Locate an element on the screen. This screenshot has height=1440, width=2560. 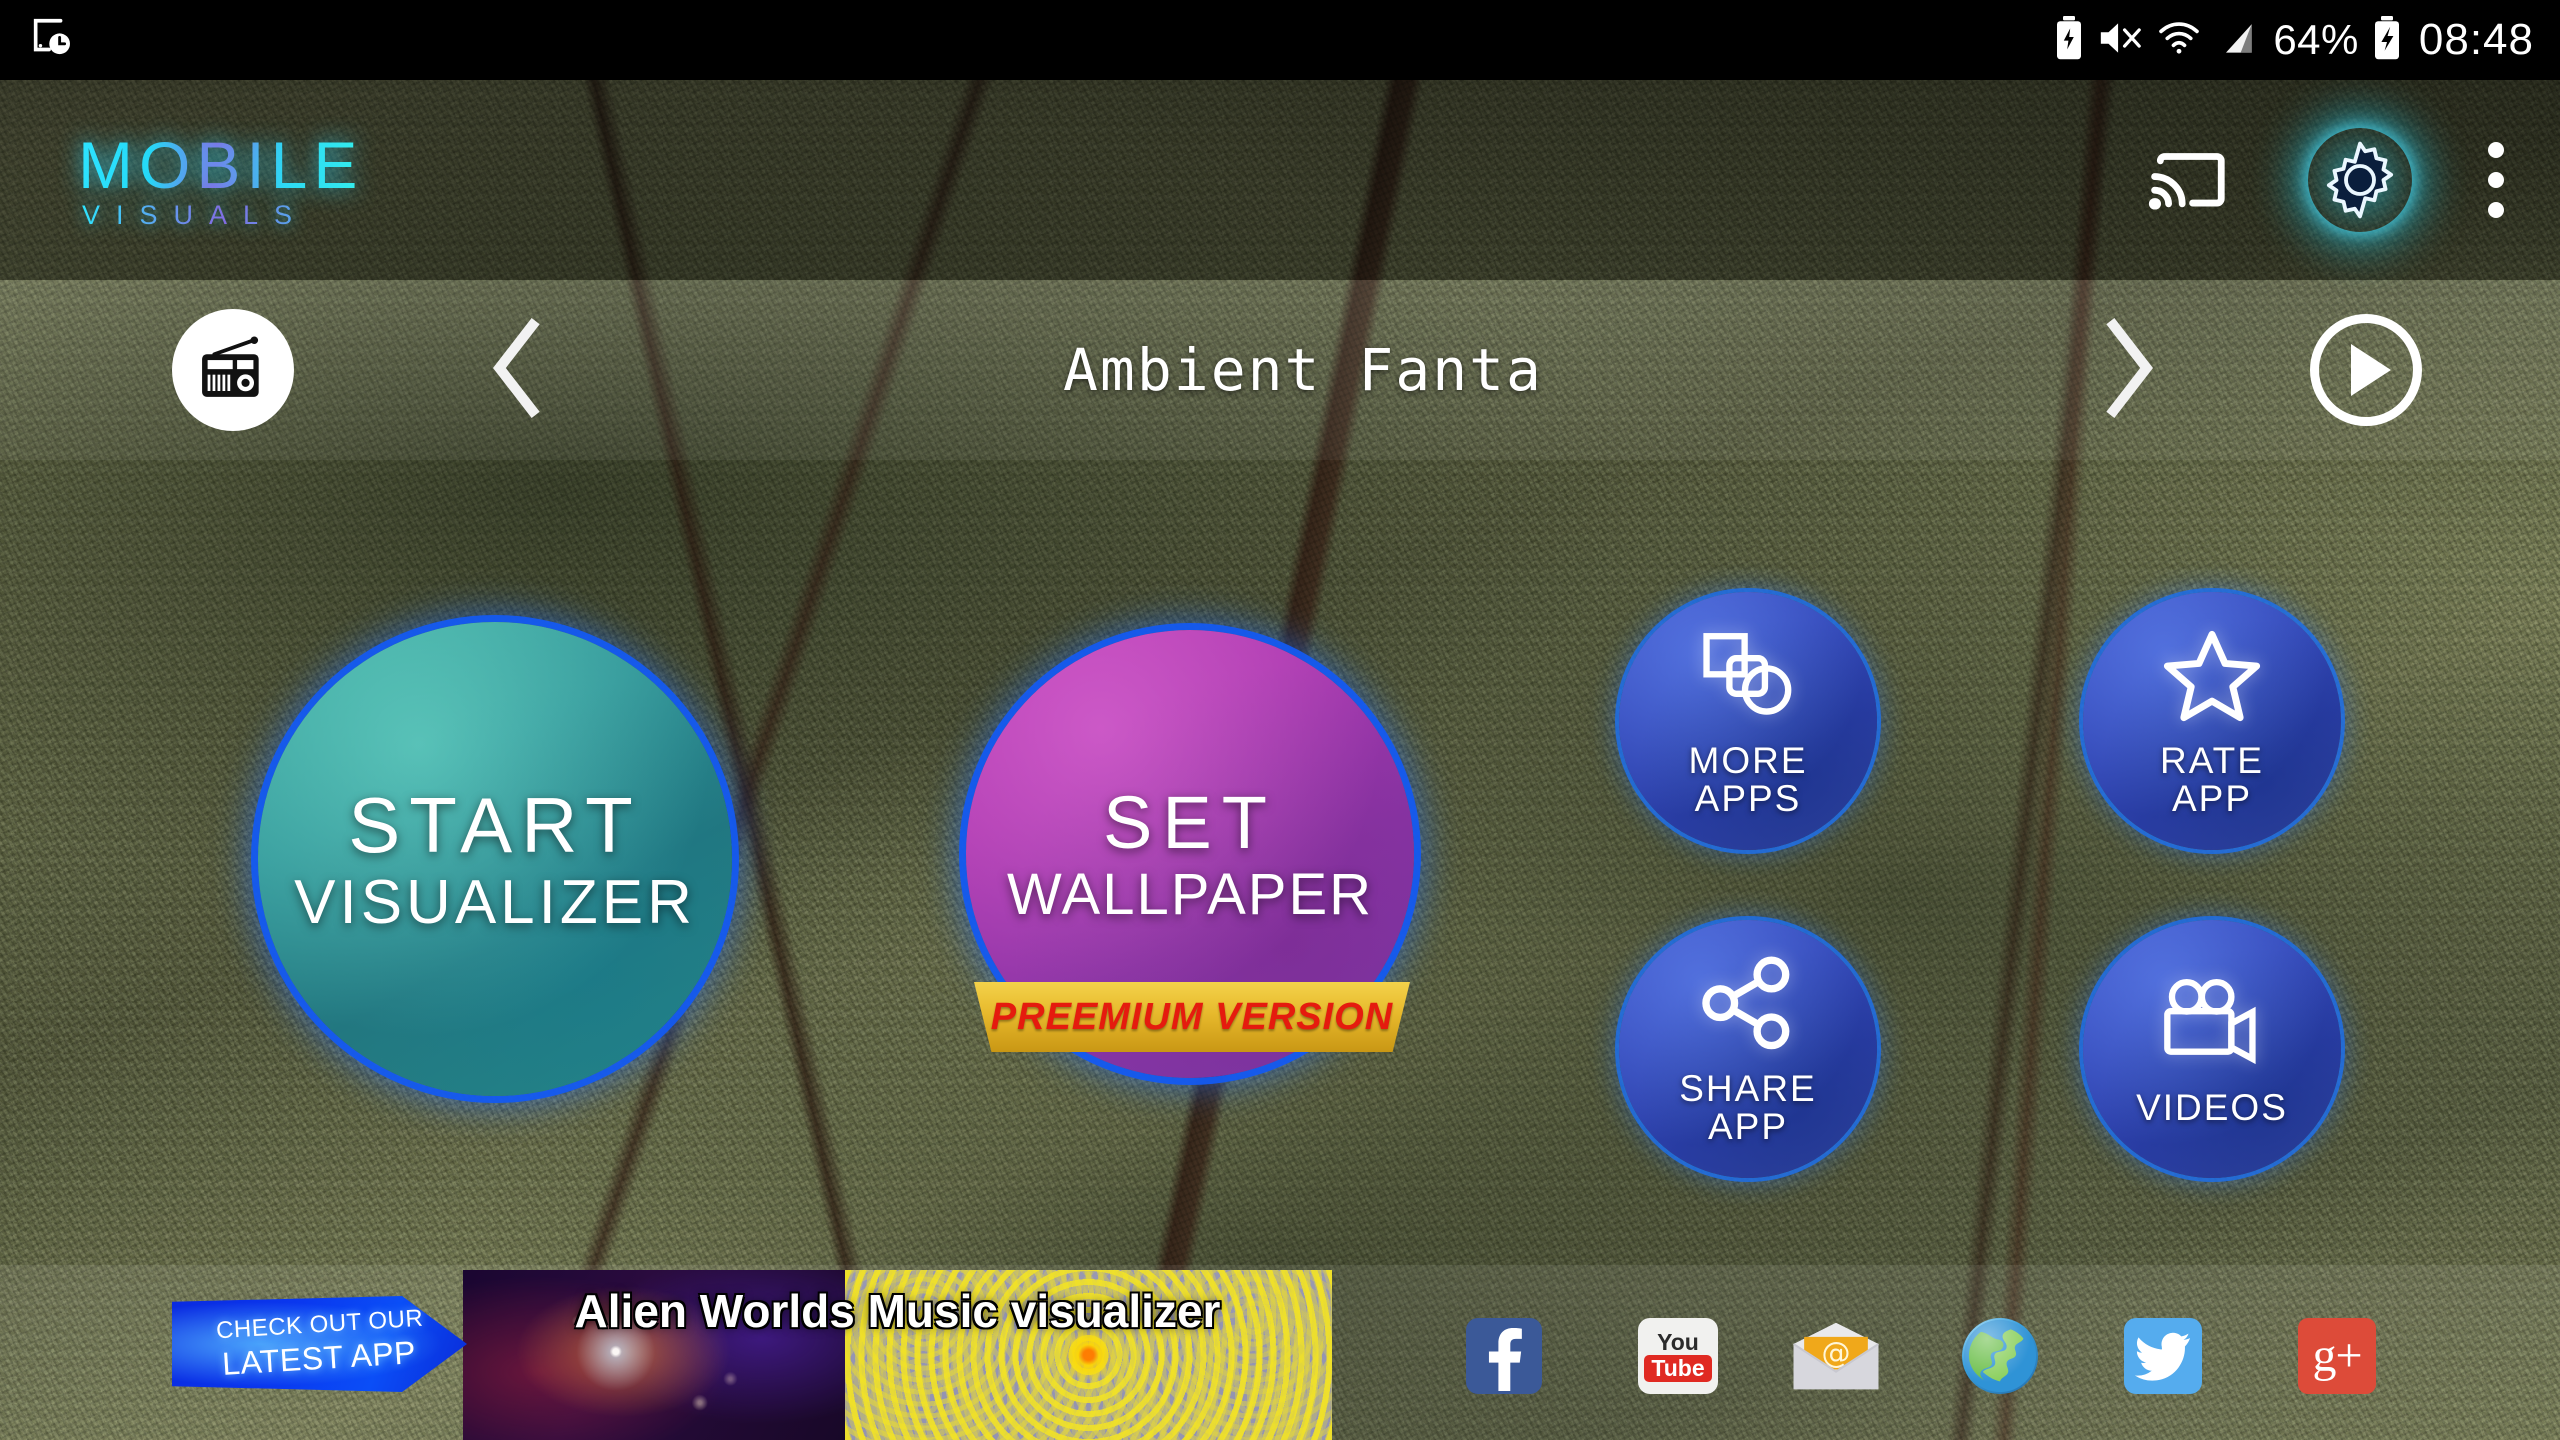
share-app-label: SHARE APP is located at coordinates (1747, 1107).